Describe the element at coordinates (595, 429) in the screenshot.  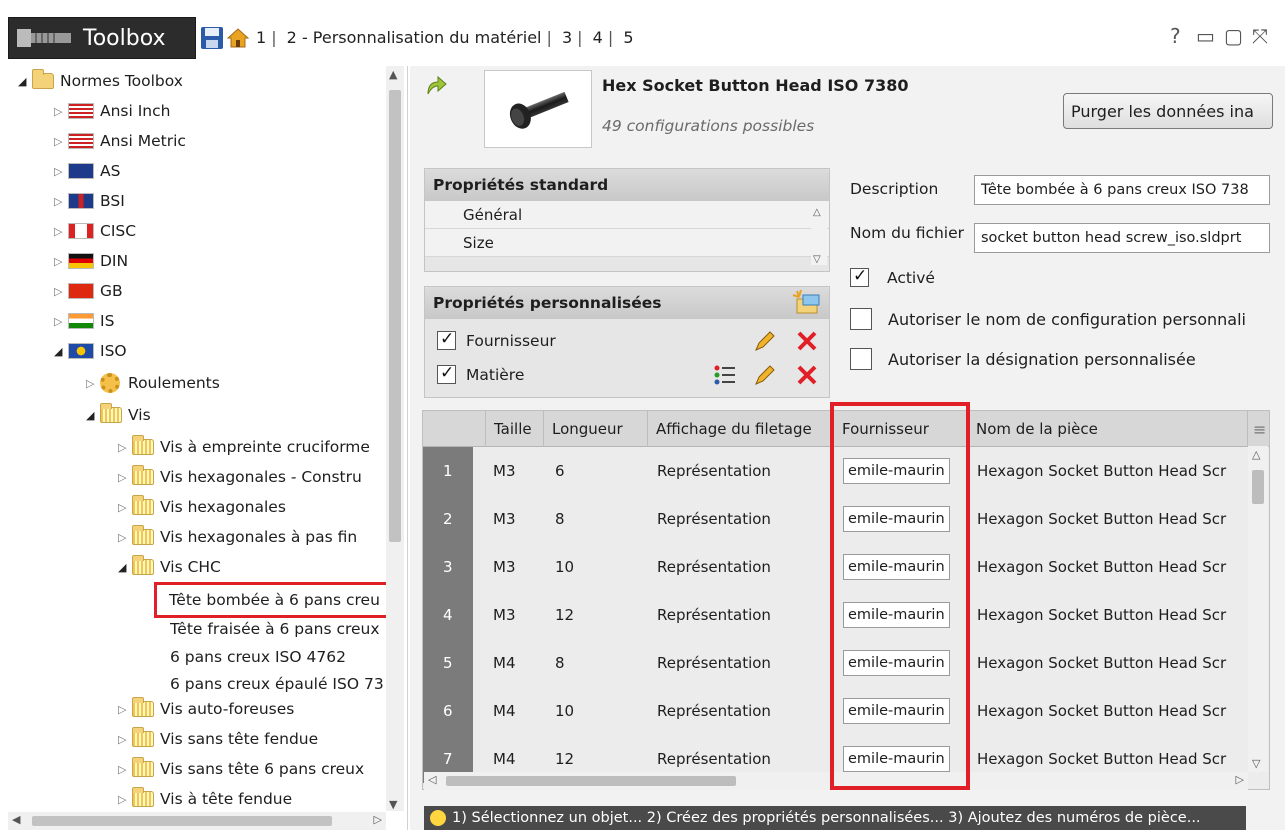
I see `column-header-longueur: Longueur` at that location.